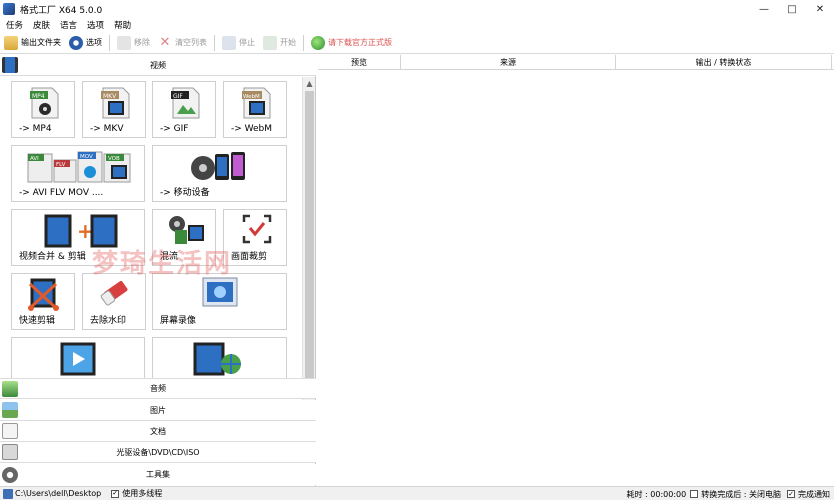 The height and width of the screenshot is (500, 834). What do you see at coordinates (309, 236) in the screenshot?
I see `scroll-thumb` at bounding box center [309, 236].